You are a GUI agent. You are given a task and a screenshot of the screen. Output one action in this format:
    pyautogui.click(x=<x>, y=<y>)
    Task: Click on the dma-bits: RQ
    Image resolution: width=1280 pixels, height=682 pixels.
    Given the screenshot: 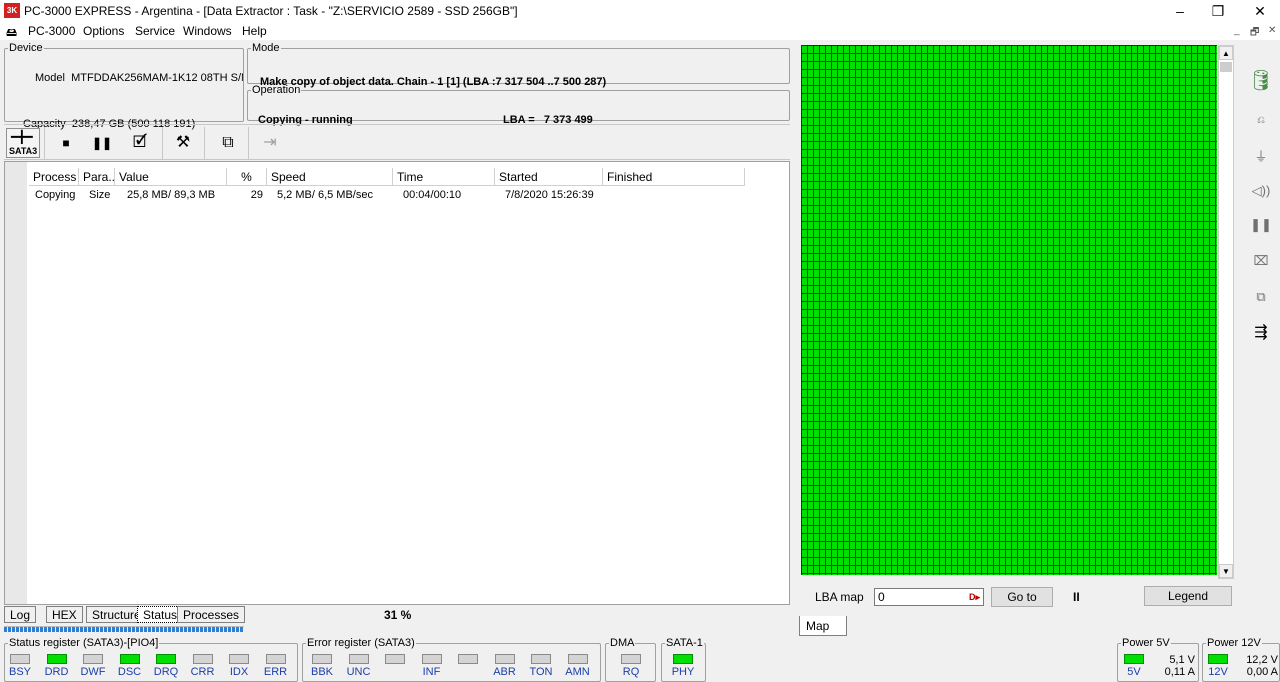 What is the action you would take?
    pyautogui.click(x=630, y=660)
    